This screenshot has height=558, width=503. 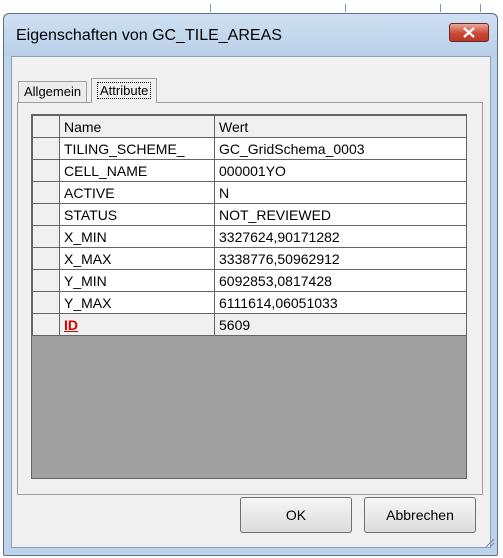 I want to click on table-row: TILING_SCHEME_ GC_GridSchema_0003, so click(x=249, y=148).